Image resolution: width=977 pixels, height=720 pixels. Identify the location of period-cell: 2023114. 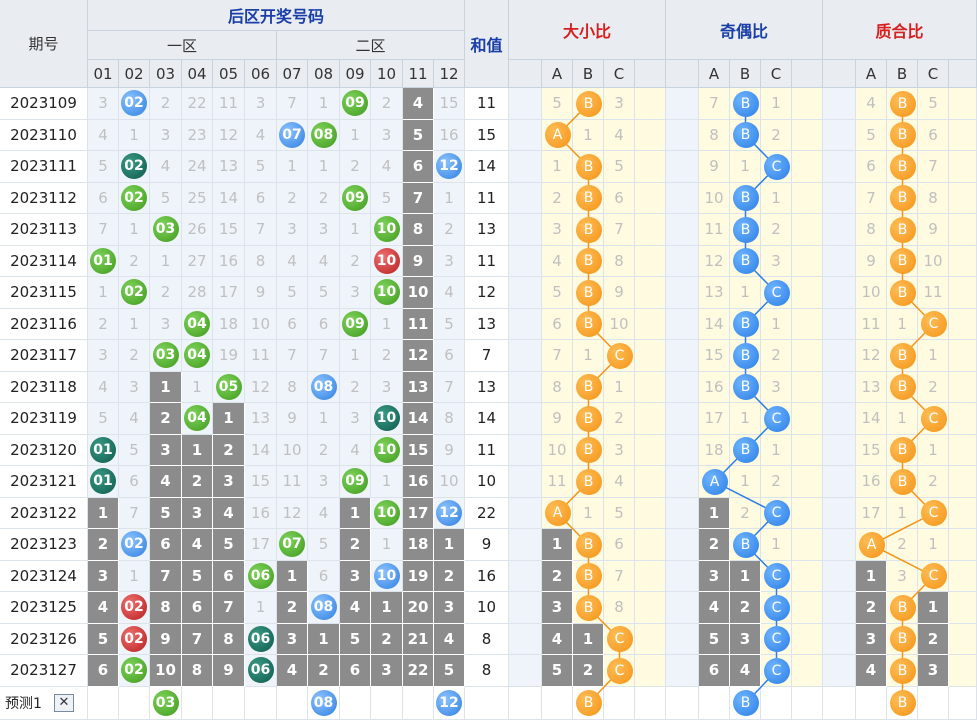
(44, 261).